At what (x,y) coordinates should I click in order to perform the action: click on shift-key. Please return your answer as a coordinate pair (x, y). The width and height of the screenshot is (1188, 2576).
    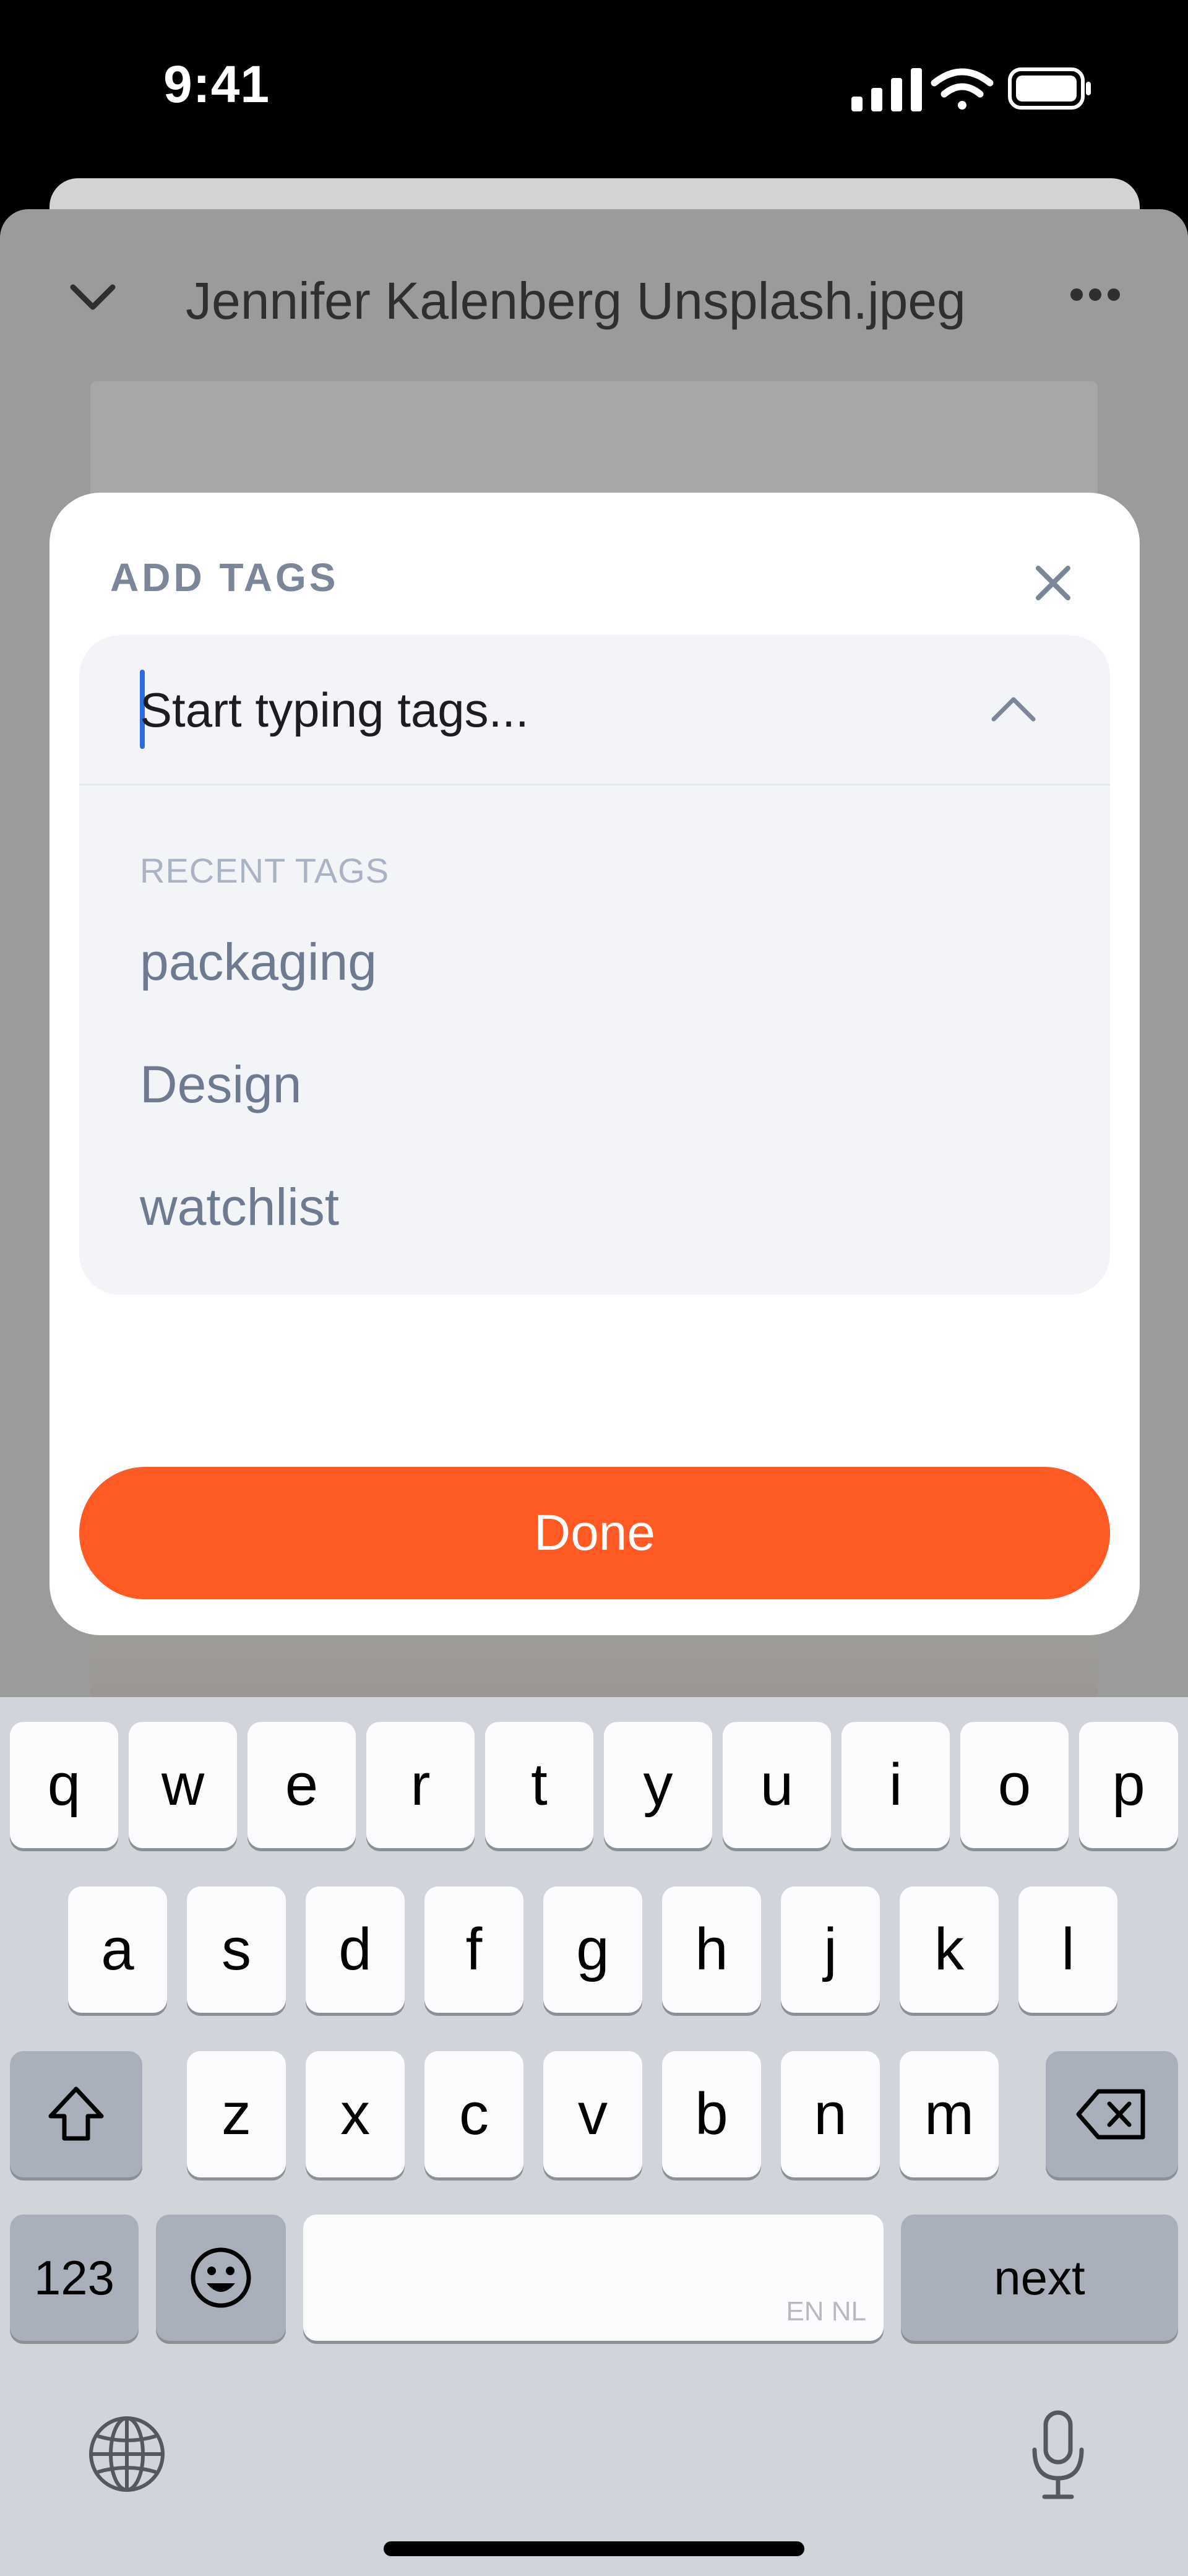
    Looking at the image, I should click on (76, 2114).